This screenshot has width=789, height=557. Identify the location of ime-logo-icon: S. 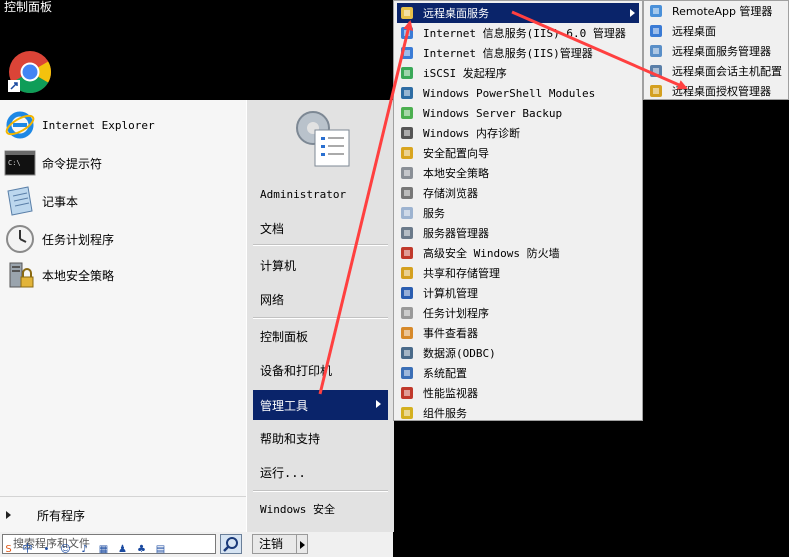
(8, 550).